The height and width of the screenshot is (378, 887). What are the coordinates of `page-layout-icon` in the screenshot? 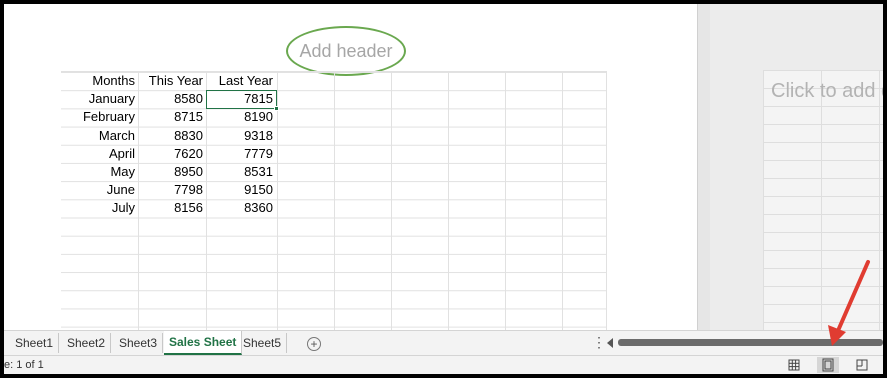 It's located at (828, 365).